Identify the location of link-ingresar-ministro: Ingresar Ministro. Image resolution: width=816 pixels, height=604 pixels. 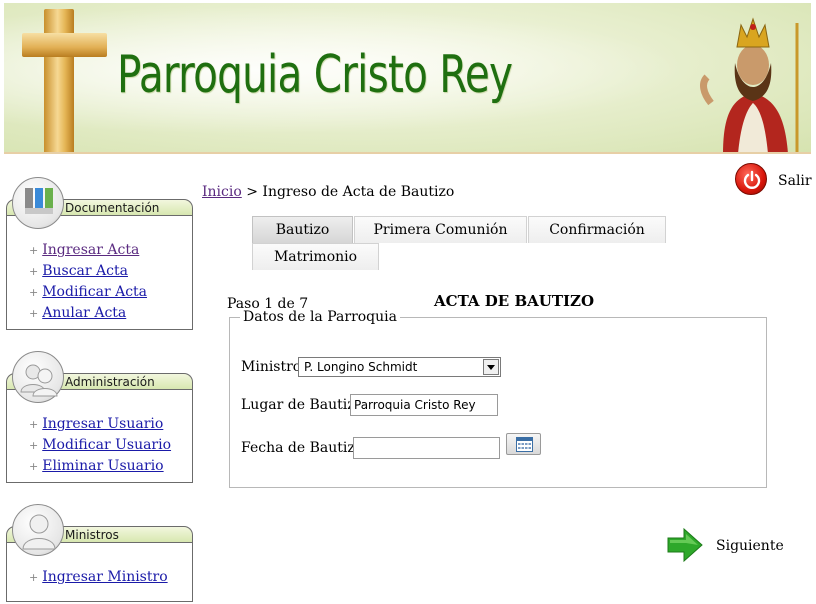
(104, 577).